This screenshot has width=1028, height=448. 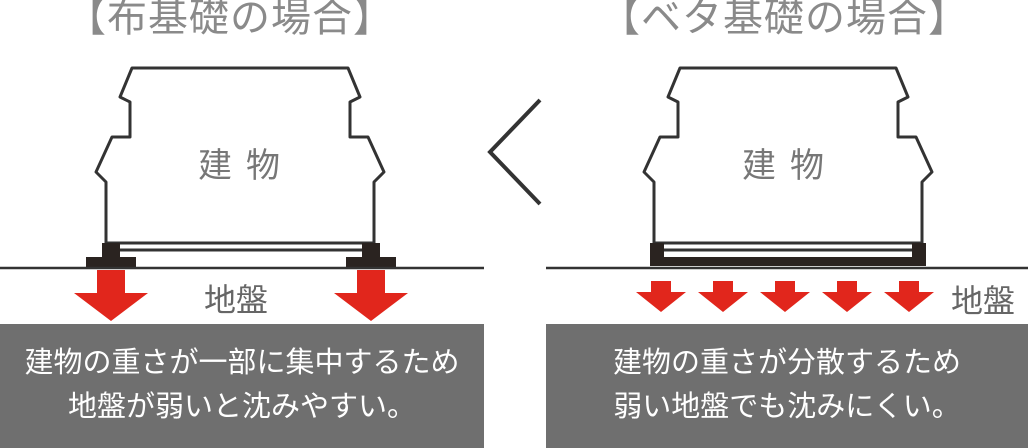 I want to click on strip-footing-left-a-base, so click(x=111, y=262).